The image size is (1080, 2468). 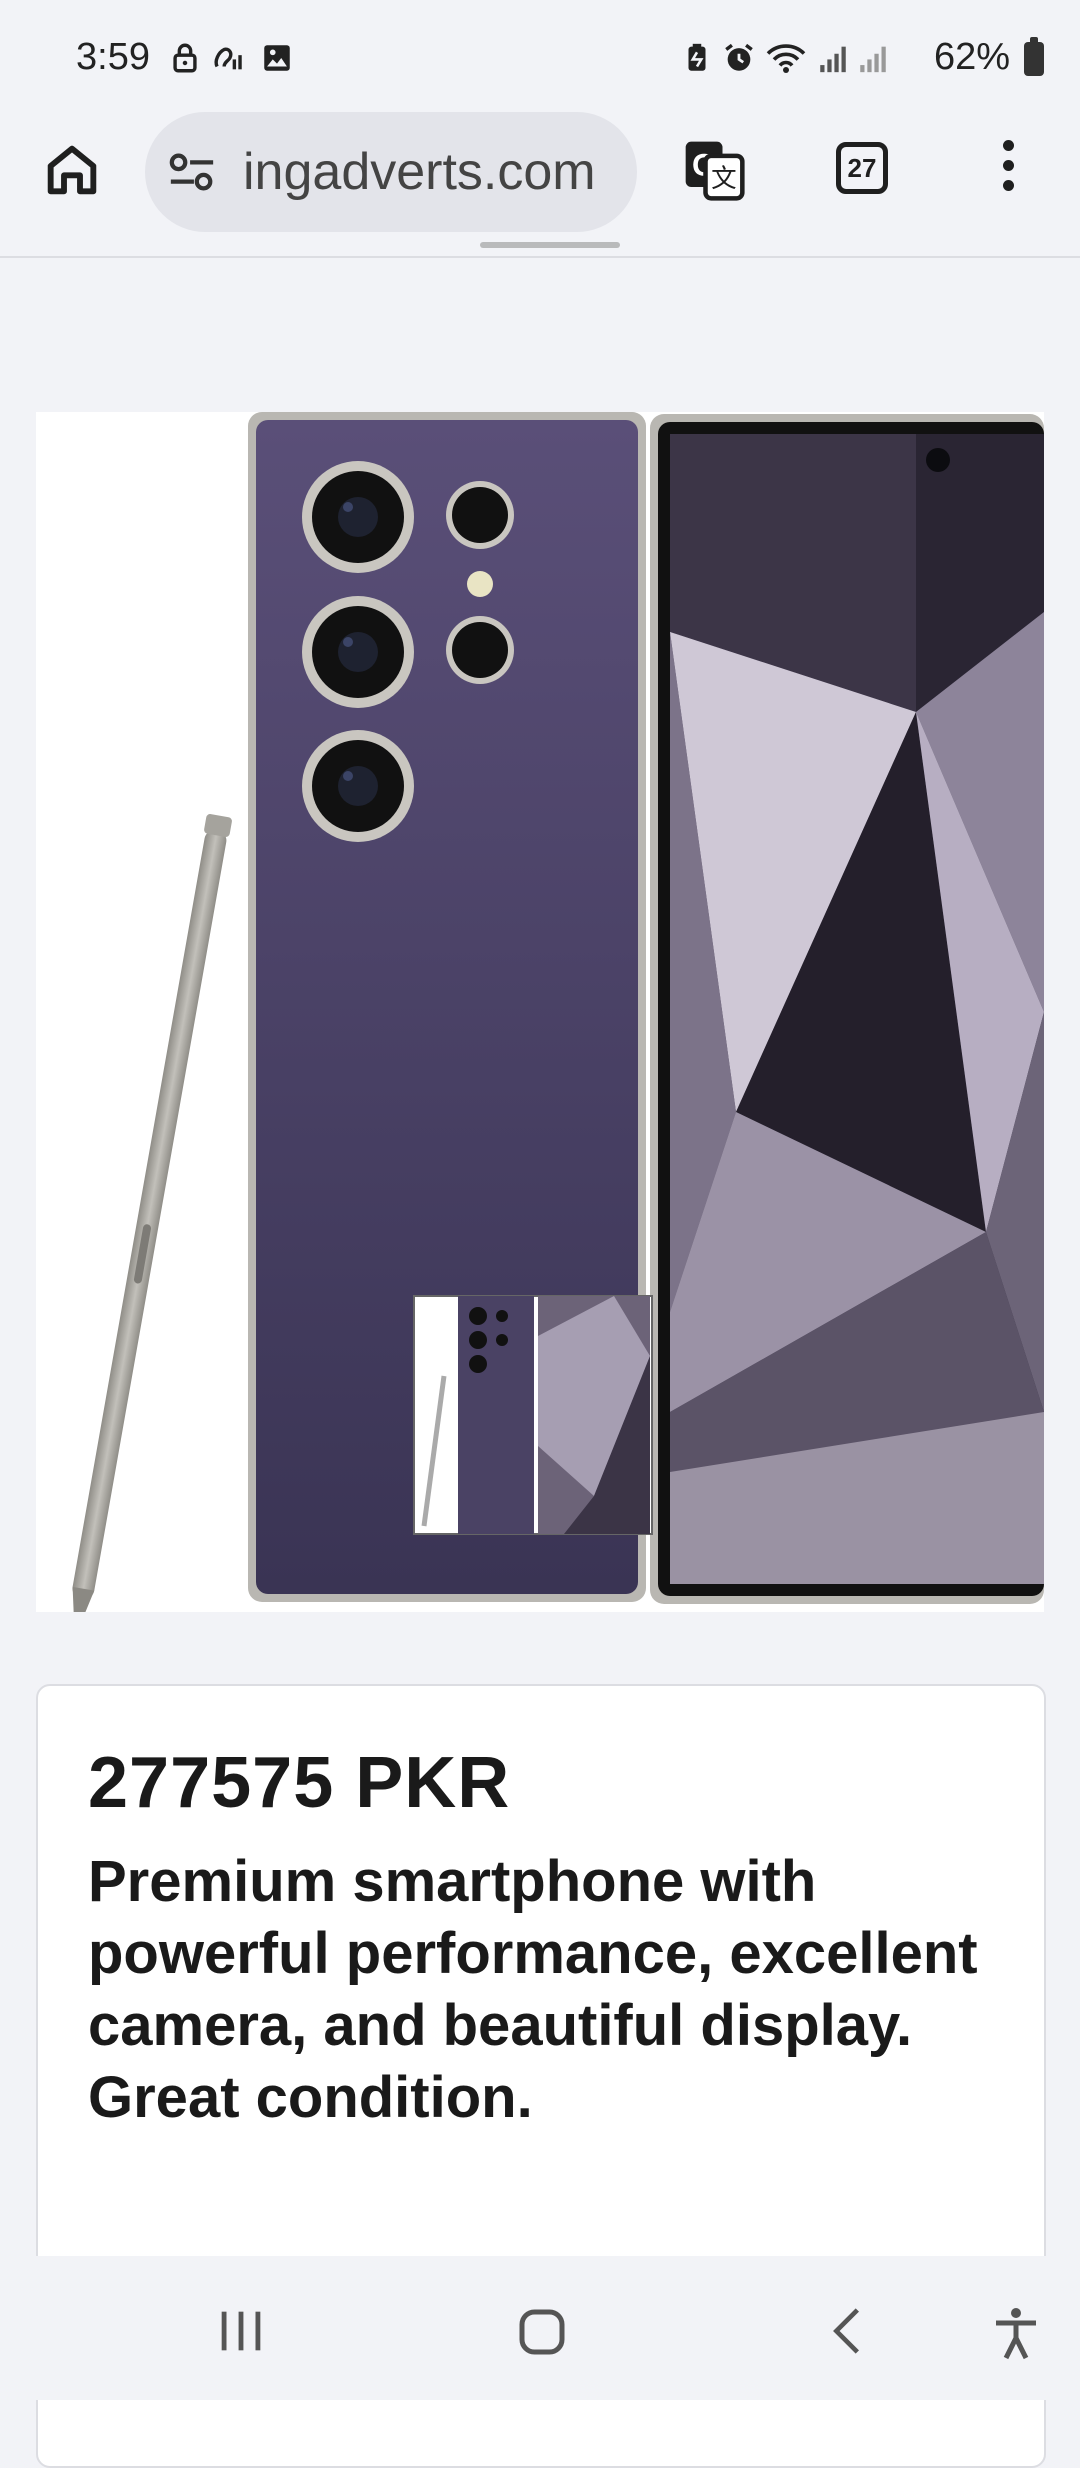 What do you see at coordinates (433, 172) in the screenshot?
I see `url-text: ingadverts.com` at bounding box center [433, 172].